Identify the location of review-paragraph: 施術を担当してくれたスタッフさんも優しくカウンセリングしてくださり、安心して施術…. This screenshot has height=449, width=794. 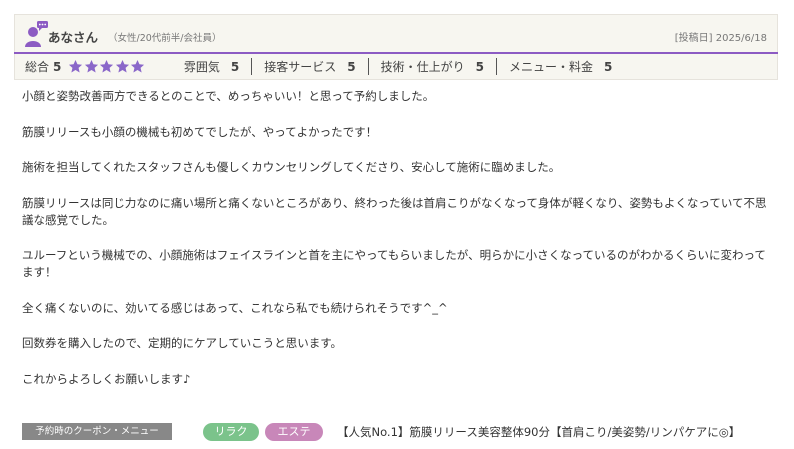
(291, 167).